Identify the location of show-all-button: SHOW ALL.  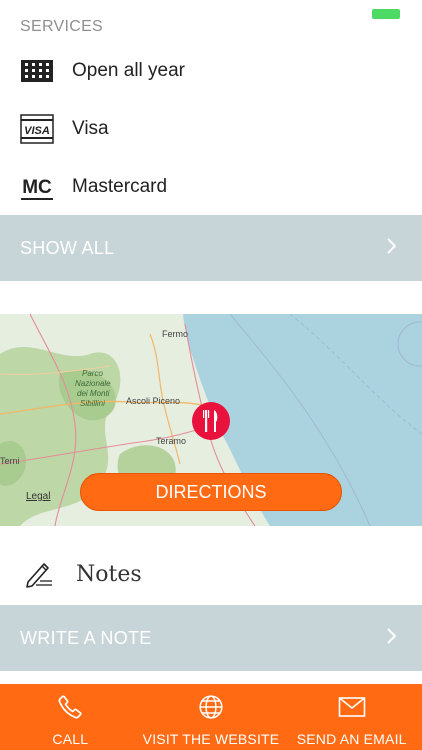
(211, 248).